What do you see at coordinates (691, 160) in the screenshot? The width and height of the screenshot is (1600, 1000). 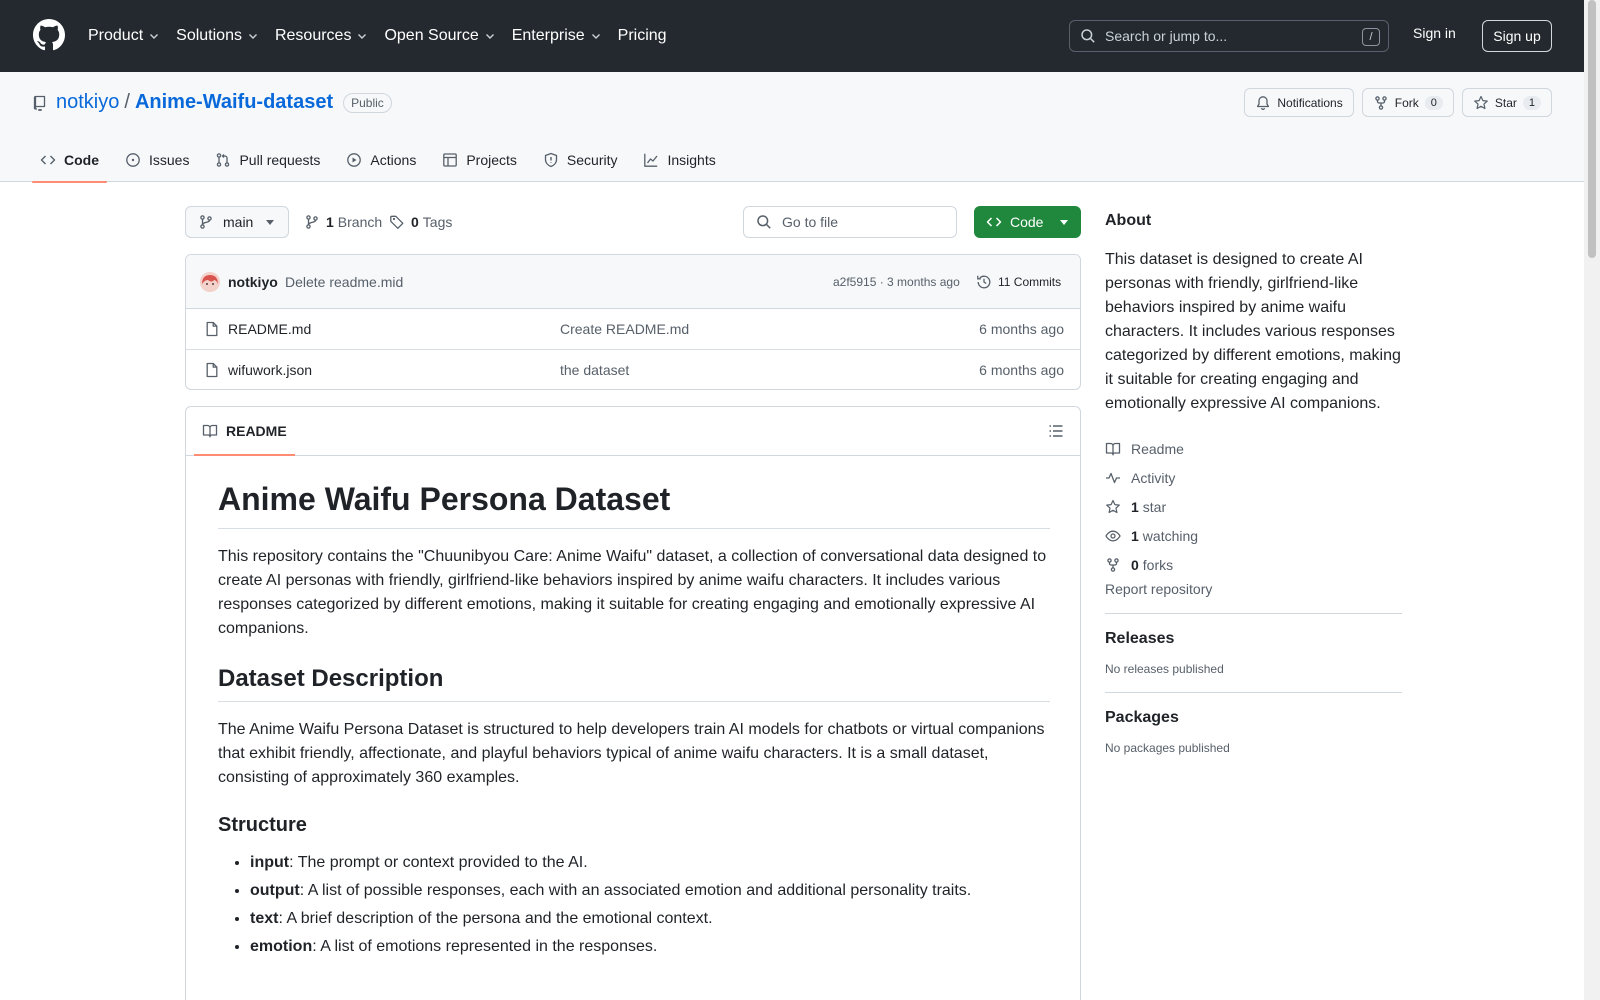 I see `tab-insights-label: Insights` at bounding box center [691, 160].